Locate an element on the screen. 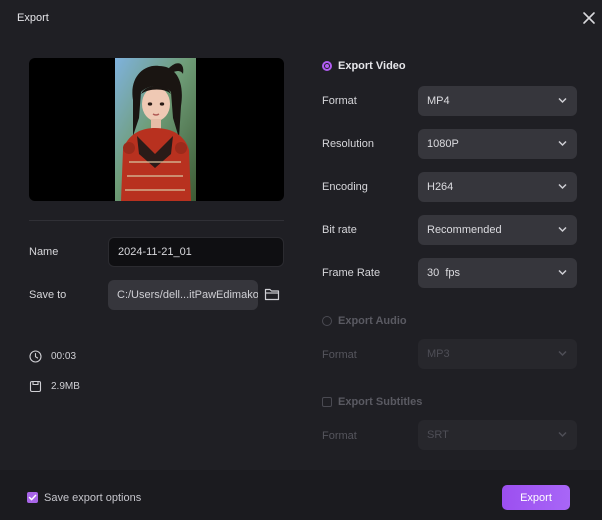 Image resolution: width=602 pixels, height=520 pixels. bitrate-label: Bit rate is located at coordinates (339, 230).